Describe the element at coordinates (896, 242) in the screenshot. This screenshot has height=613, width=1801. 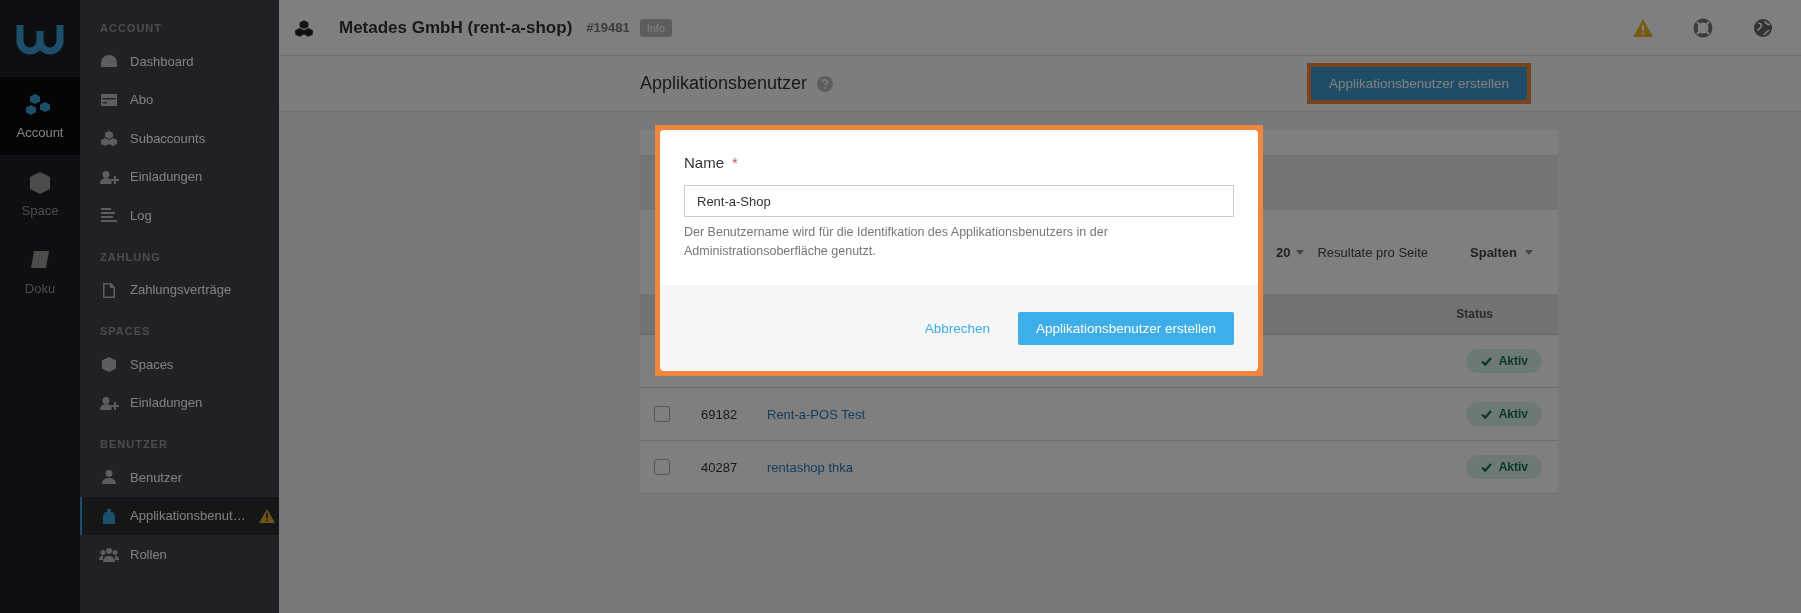
I see `help-text: Der Benutzername wird für die Identifkation des Applikationsbenutzers in der Administrationsoberfläche genutzt.` at that location.